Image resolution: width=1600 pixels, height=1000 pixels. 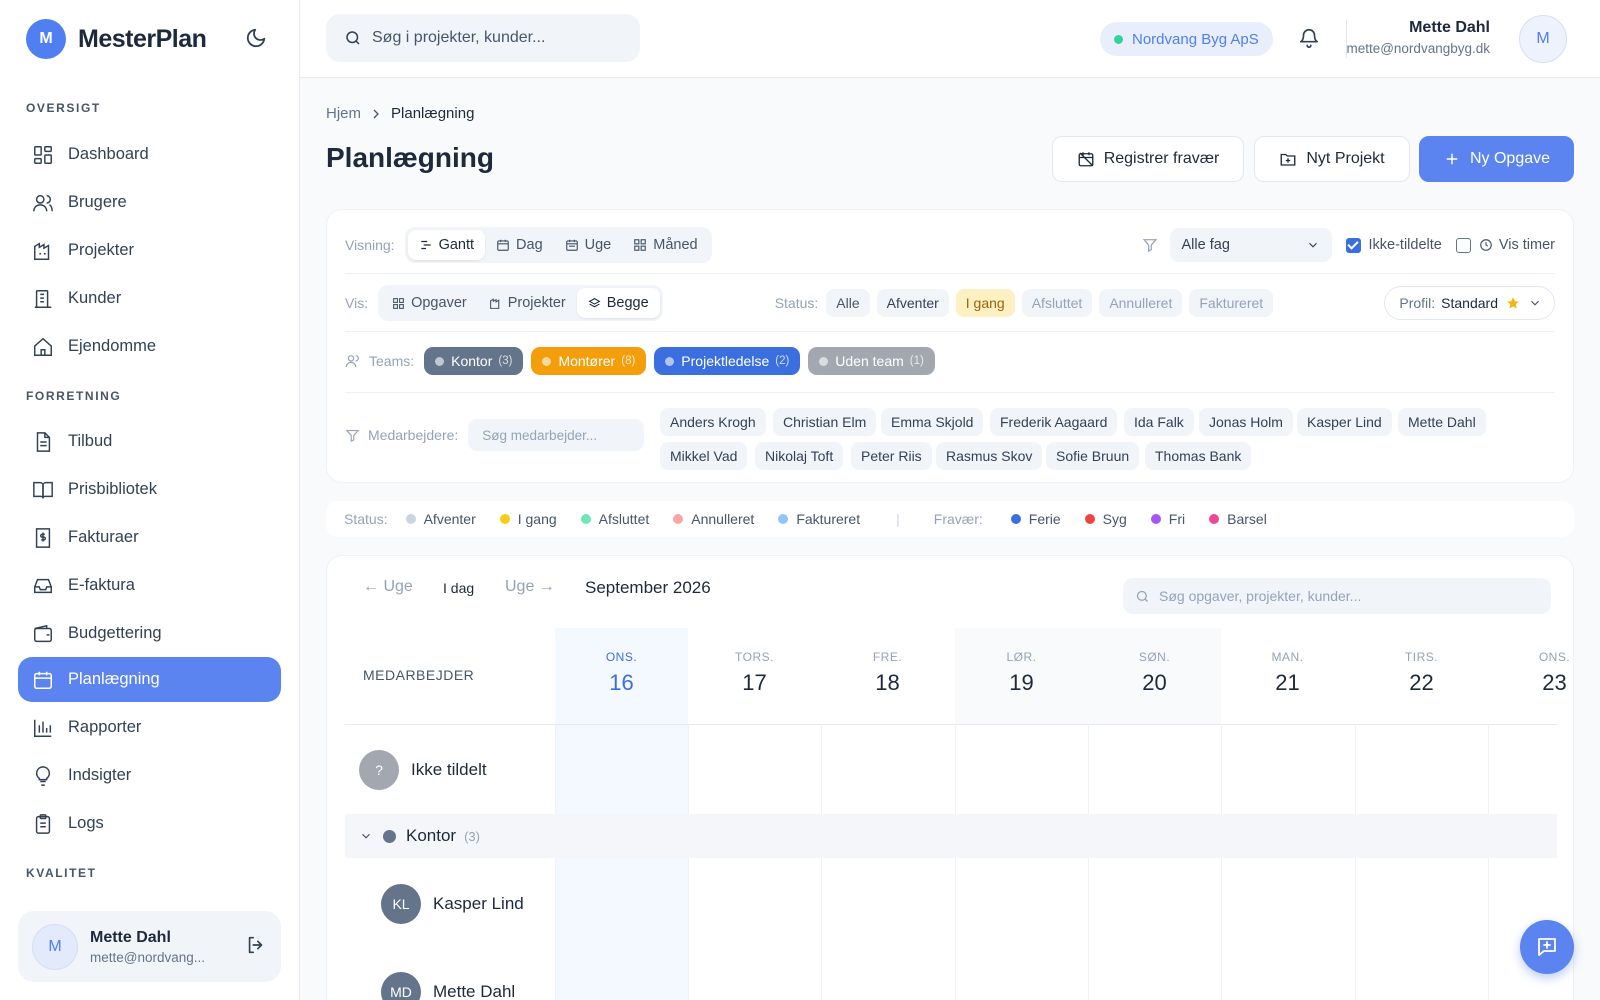 I want to click on status-chip-cancelled: Annulleret, so click(x=1141, y=303).